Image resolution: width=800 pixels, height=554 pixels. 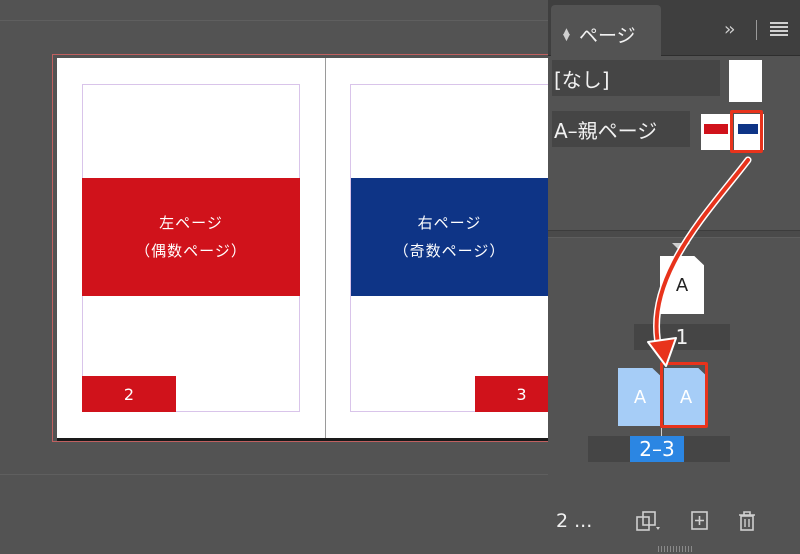 I want to click on page1-parent-marker, so click(x=681, y=247).